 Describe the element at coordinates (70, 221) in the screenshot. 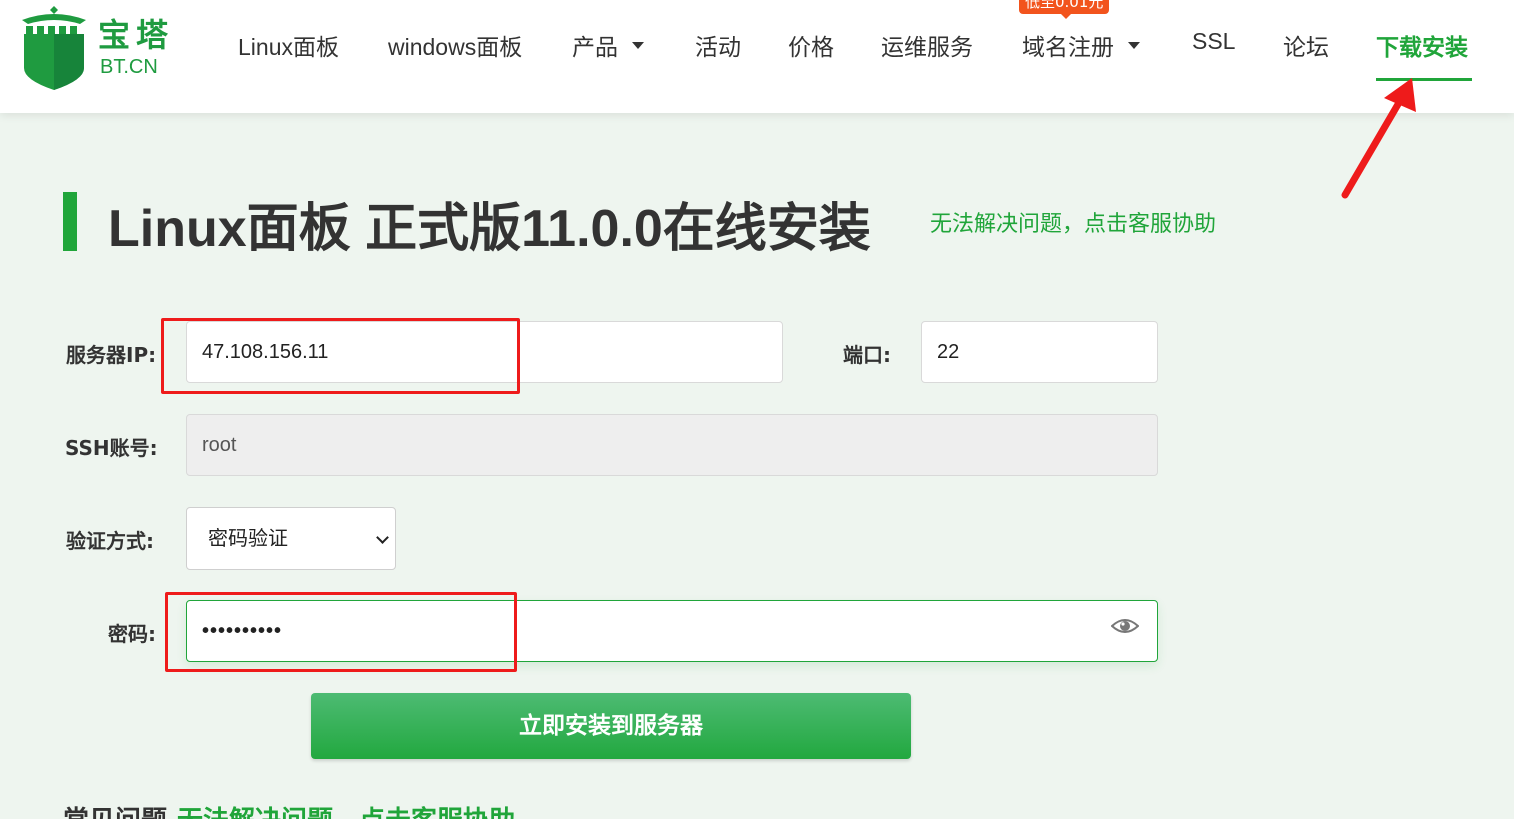

I see `title-accent-bar` at that location.